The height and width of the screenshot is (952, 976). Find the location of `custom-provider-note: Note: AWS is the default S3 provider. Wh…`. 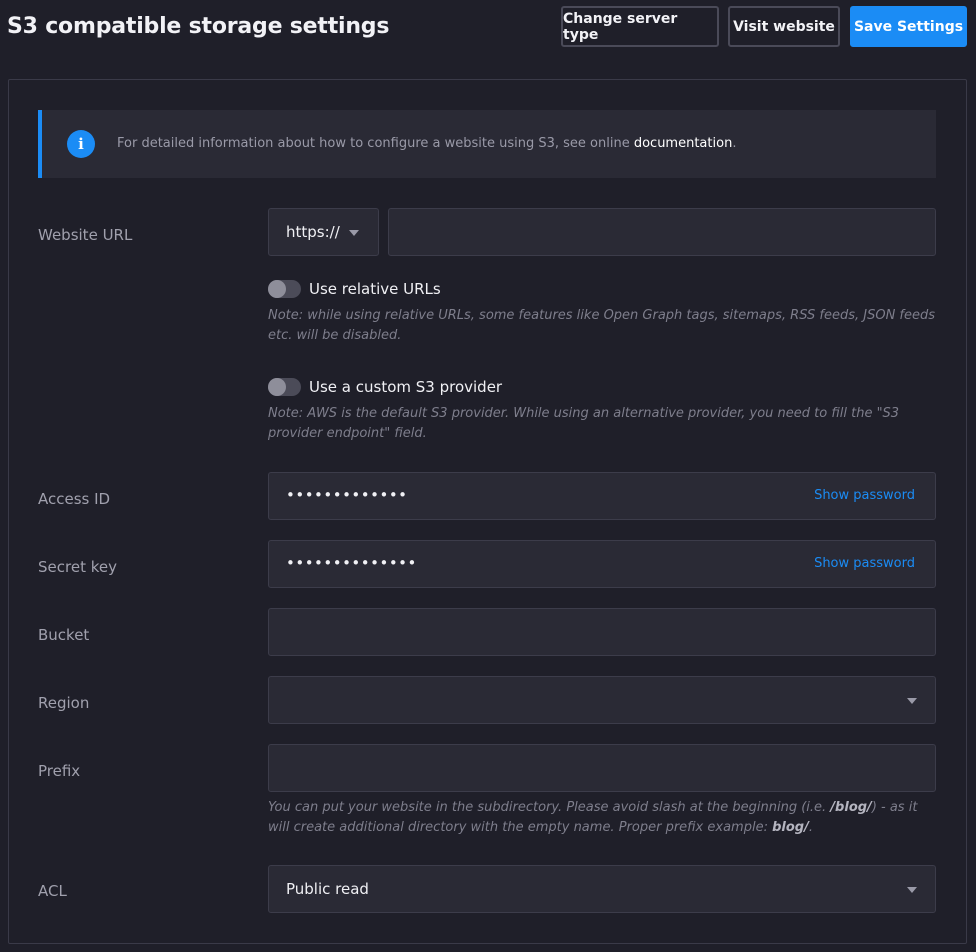

custom-provider-note: Note: AWS is the default S3 provider. Wh… is located at coordinates (584, 423).